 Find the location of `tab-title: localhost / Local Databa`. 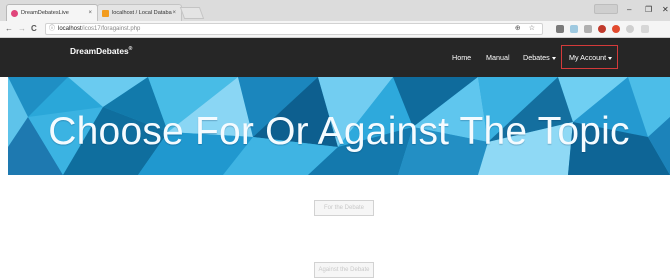

tab-title: localhost / Local Databa is located at coordinates (142, 13).